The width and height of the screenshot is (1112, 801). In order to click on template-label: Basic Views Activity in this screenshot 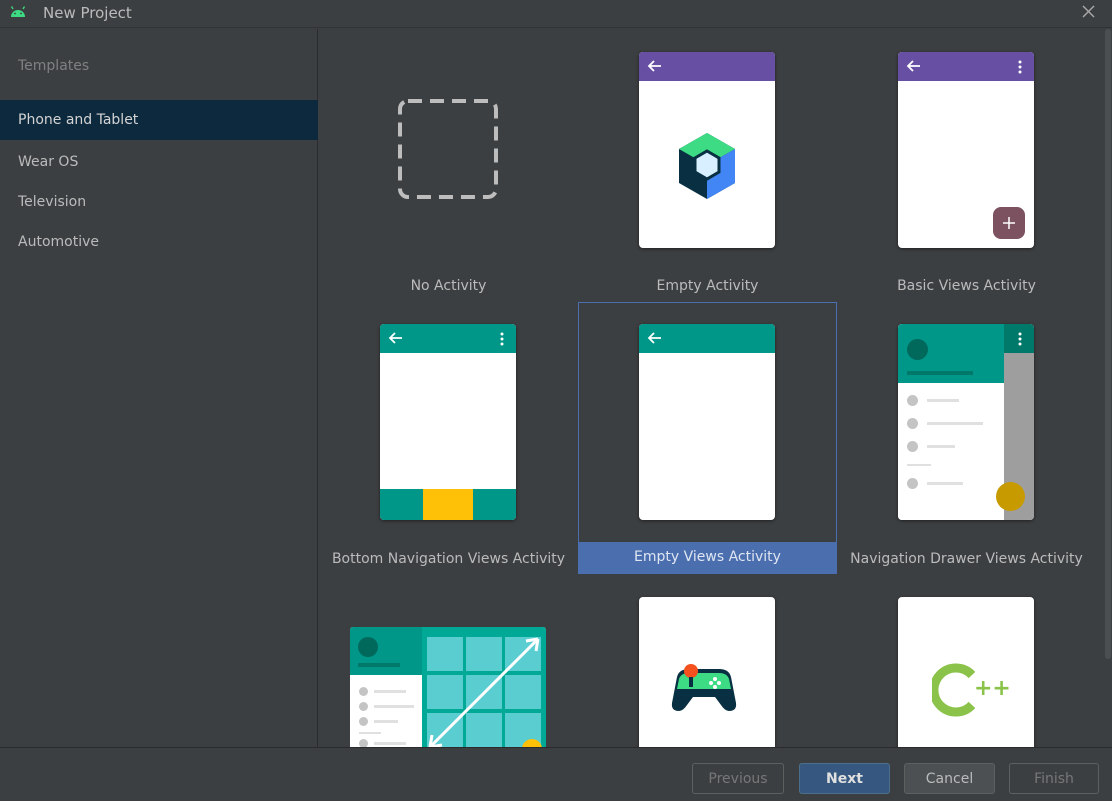, I will do `click(966, 286)`.